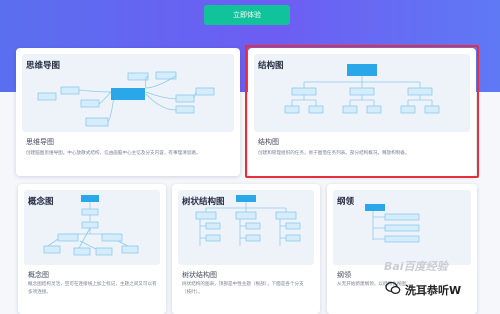 The image size is (500, 314). I want to click on wechat-icon, so click(393, 288).